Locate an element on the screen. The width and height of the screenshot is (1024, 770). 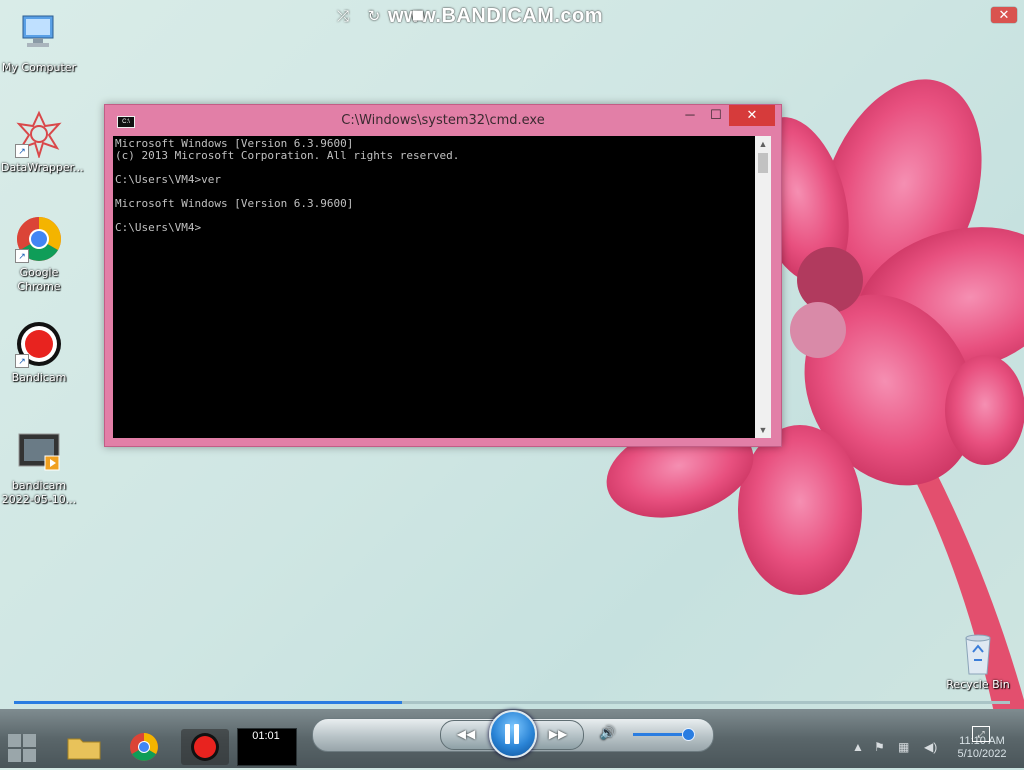
bandicam-icon: ↗ is located at coordinates (39, 344).